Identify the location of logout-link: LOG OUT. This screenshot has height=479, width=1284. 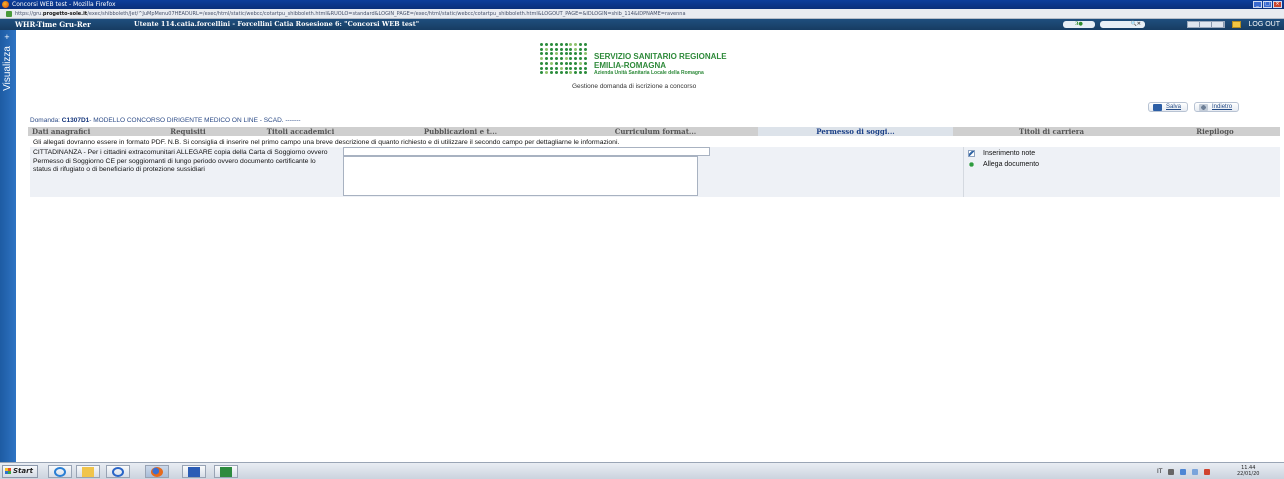
(1264, 24).